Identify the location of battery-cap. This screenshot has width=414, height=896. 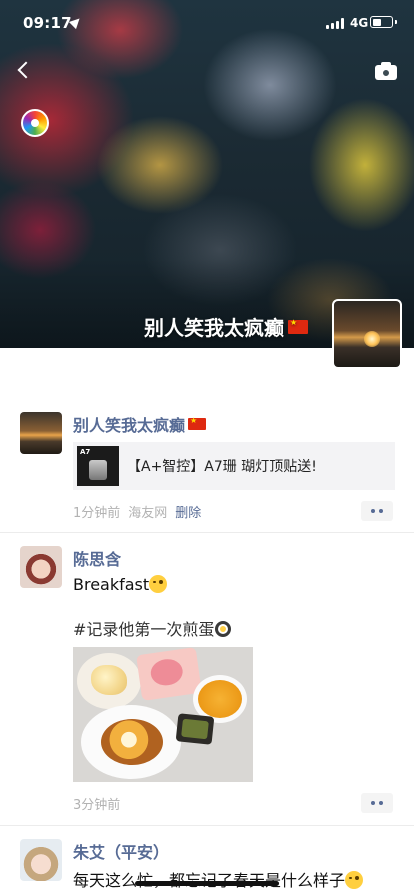
(396, 22).